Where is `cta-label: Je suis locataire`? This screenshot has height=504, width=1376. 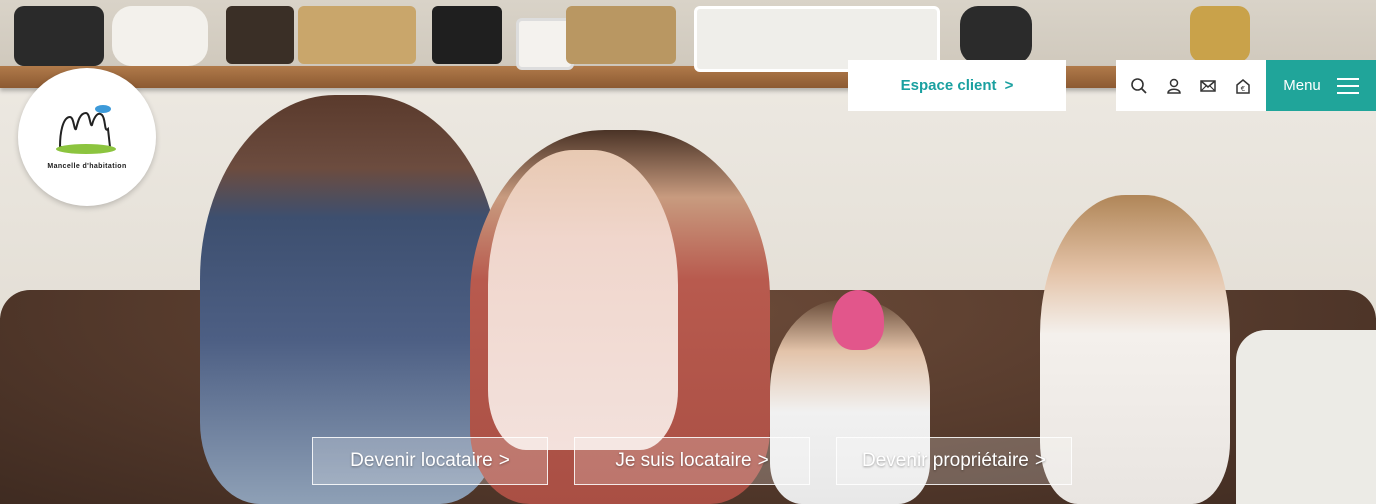
cta-label: Je suis locataire is located at coordinates (683, 460).